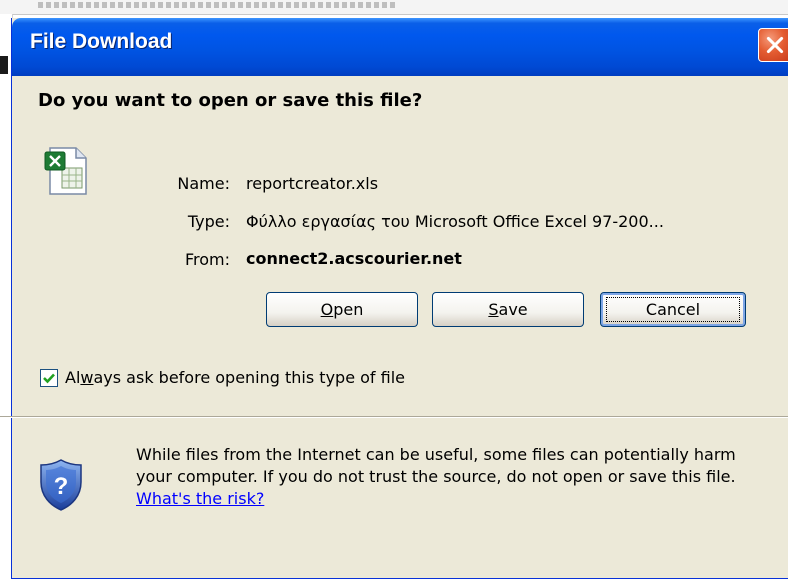 The image size is (788, 579). Describe the element at coordinates (493, 309) in the screenshot. I see `save-mnemonic: S` at that location.